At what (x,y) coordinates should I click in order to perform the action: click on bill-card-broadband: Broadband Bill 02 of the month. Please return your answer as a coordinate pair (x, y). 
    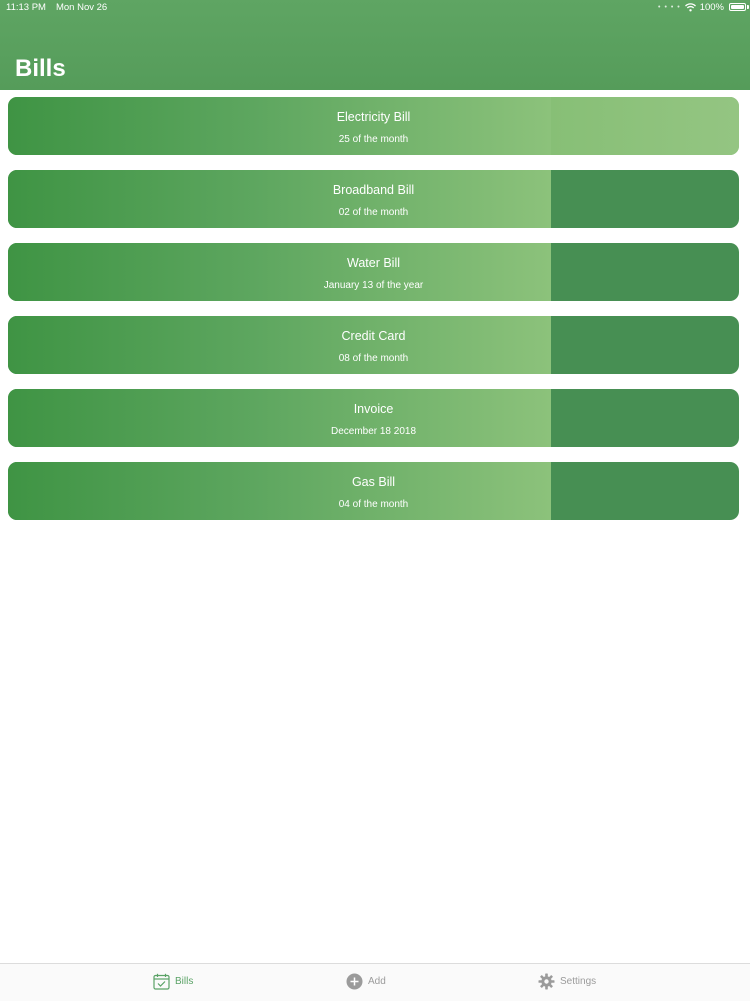
    Looking at the image, I should click on (373, 199).